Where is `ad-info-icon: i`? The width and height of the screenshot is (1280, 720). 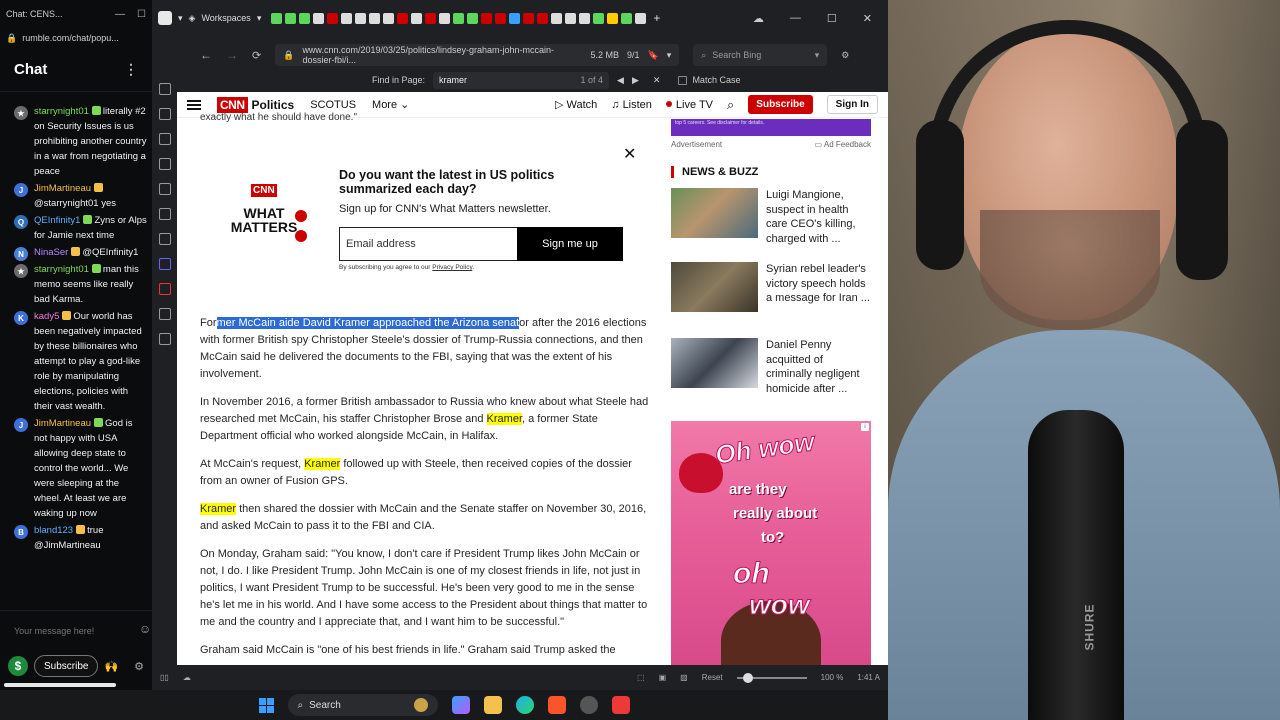 ad-info-icon: i is located at coordinates (865, 427).